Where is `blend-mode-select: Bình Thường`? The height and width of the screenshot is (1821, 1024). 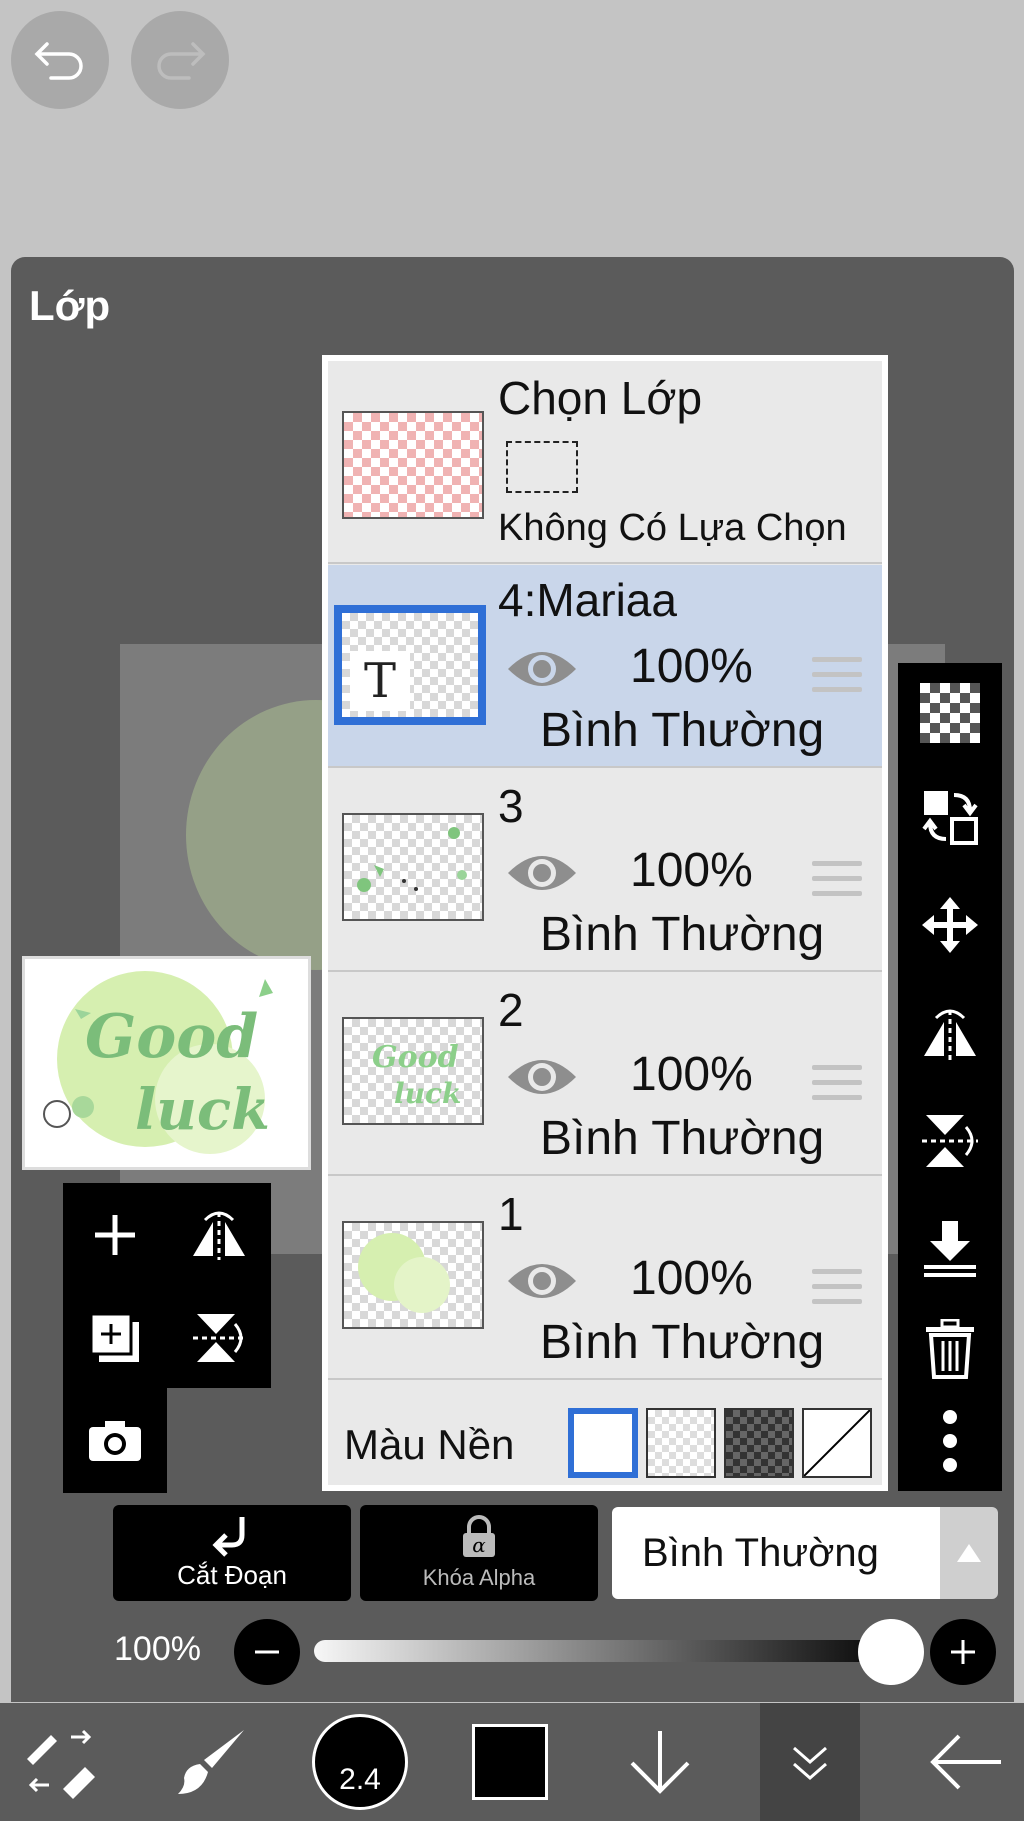 blend-mode-select: Bình Thường is located at coordinates (776, 1553).